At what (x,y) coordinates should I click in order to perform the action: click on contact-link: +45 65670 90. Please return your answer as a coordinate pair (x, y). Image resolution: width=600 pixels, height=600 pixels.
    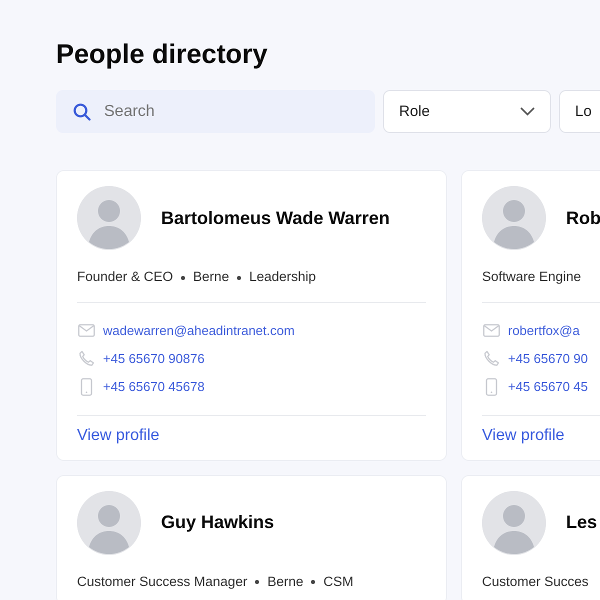
    Looking at the image, I should click on (548, 358).